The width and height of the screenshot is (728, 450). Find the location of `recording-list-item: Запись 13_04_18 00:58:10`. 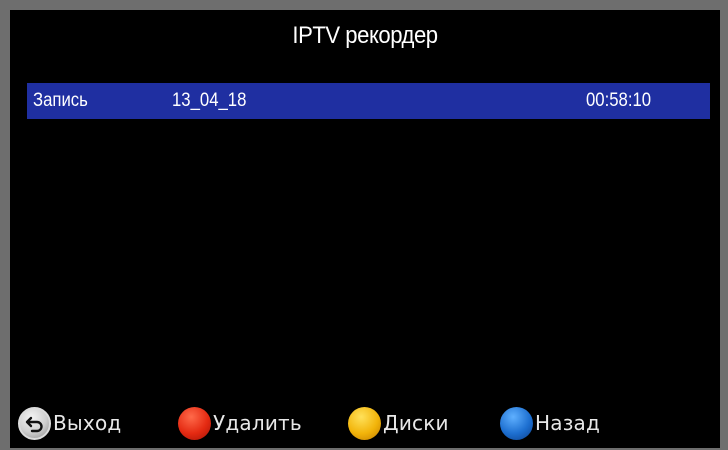

recording-list-item: Запись 13_04_18 00:58:10 is located at coordinates (368, 101).